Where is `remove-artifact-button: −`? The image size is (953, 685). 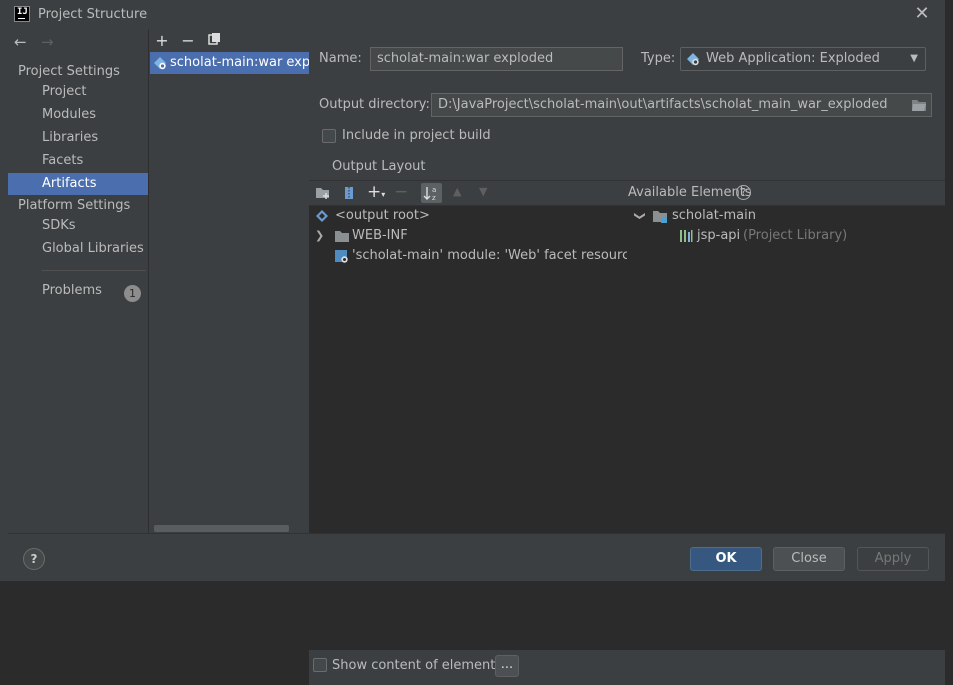 remove-artifact-button: − is located at coordinates (188, 41).